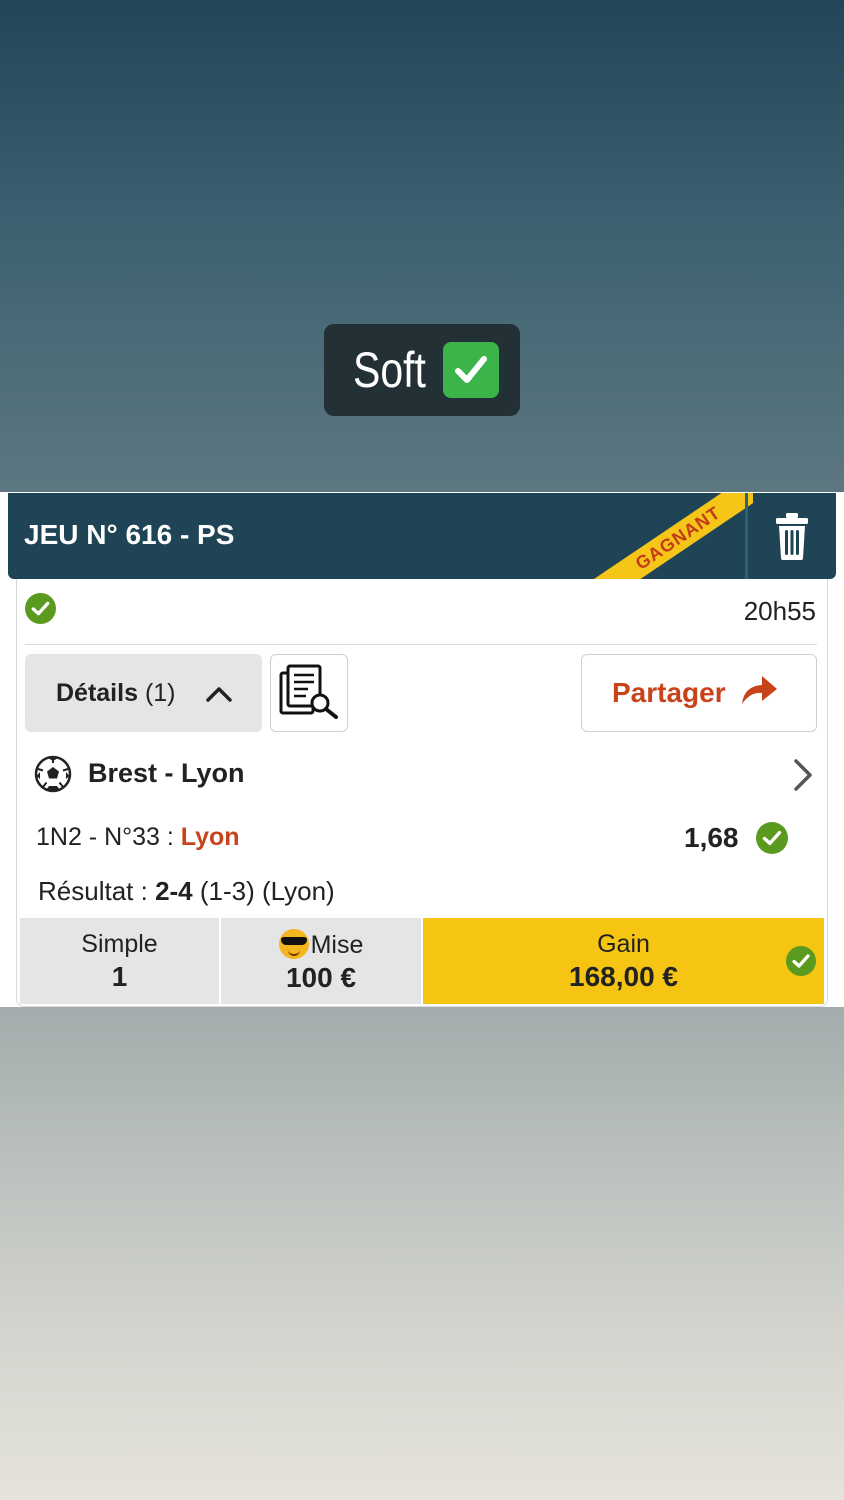 This screenshot has height=1500, width=844. I want to click on caption-text: Soft, so click(389, 370).